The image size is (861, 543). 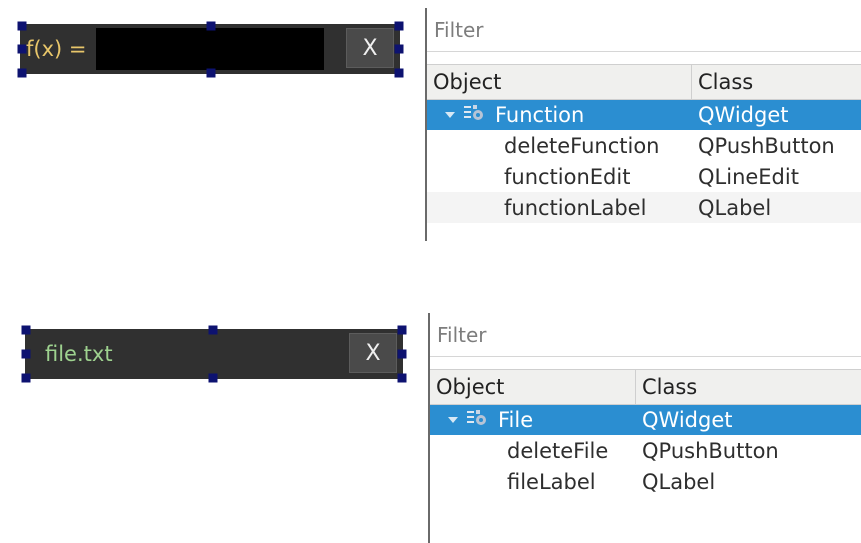 I want to click on file-widget-preview: file.txt X, so click(x=214, y=354).